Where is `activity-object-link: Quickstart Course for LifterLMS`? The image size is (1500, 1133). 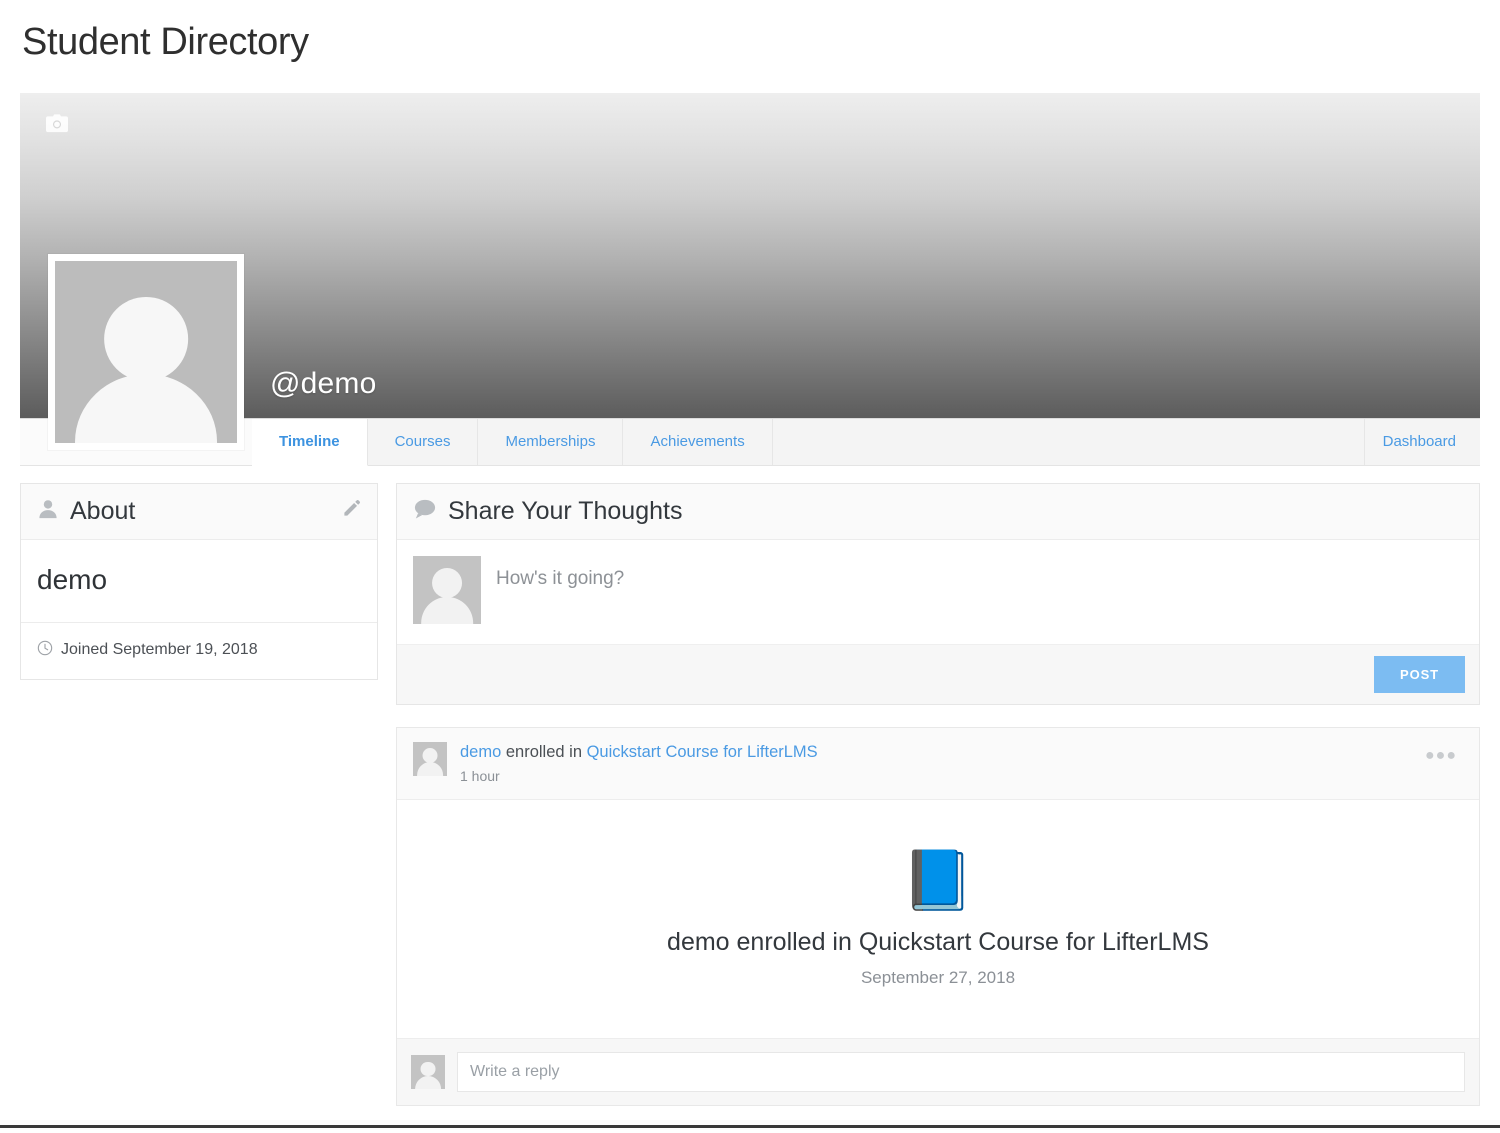
activity-object-link: Quickstart Course for LifterLMS is located at coordinates (702, 752).